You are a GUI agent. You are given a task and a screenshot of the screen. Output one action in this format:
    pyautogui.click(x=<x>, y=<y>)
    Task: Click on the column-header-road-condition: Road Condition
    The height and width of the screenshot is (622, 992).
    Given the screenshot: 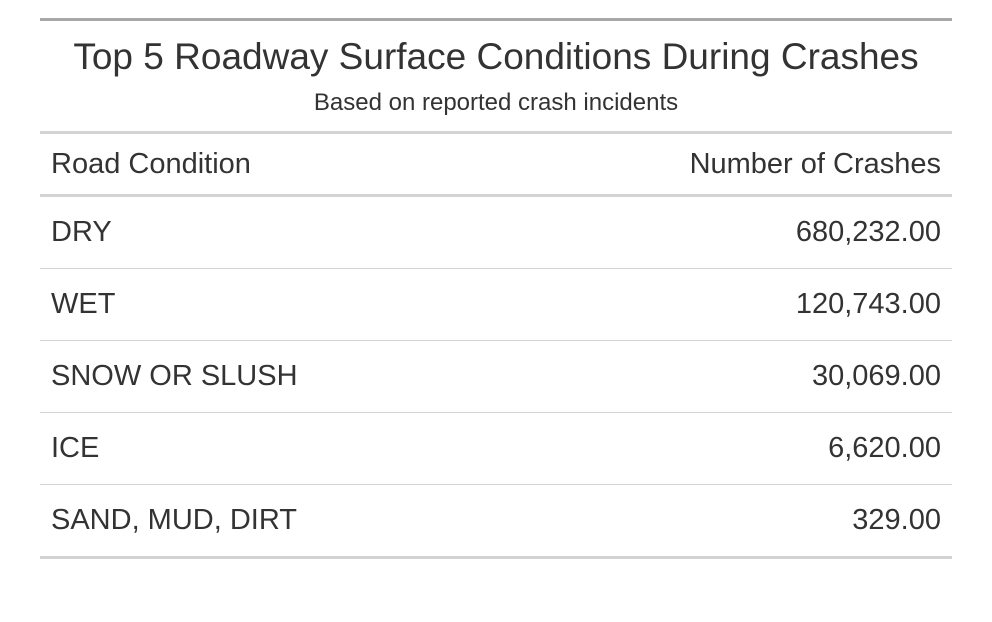 What is the action you would take?
    pyautogui.click(x=151, y=163)
    